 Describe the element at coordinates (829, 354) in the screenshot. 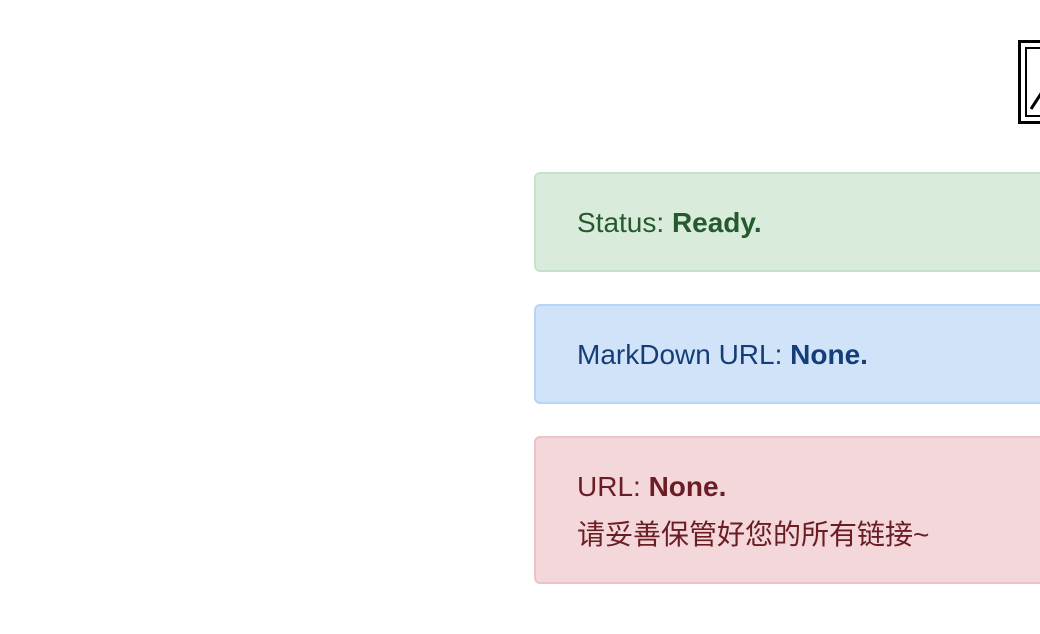

I see `markdown-url-value: None.` at that location.